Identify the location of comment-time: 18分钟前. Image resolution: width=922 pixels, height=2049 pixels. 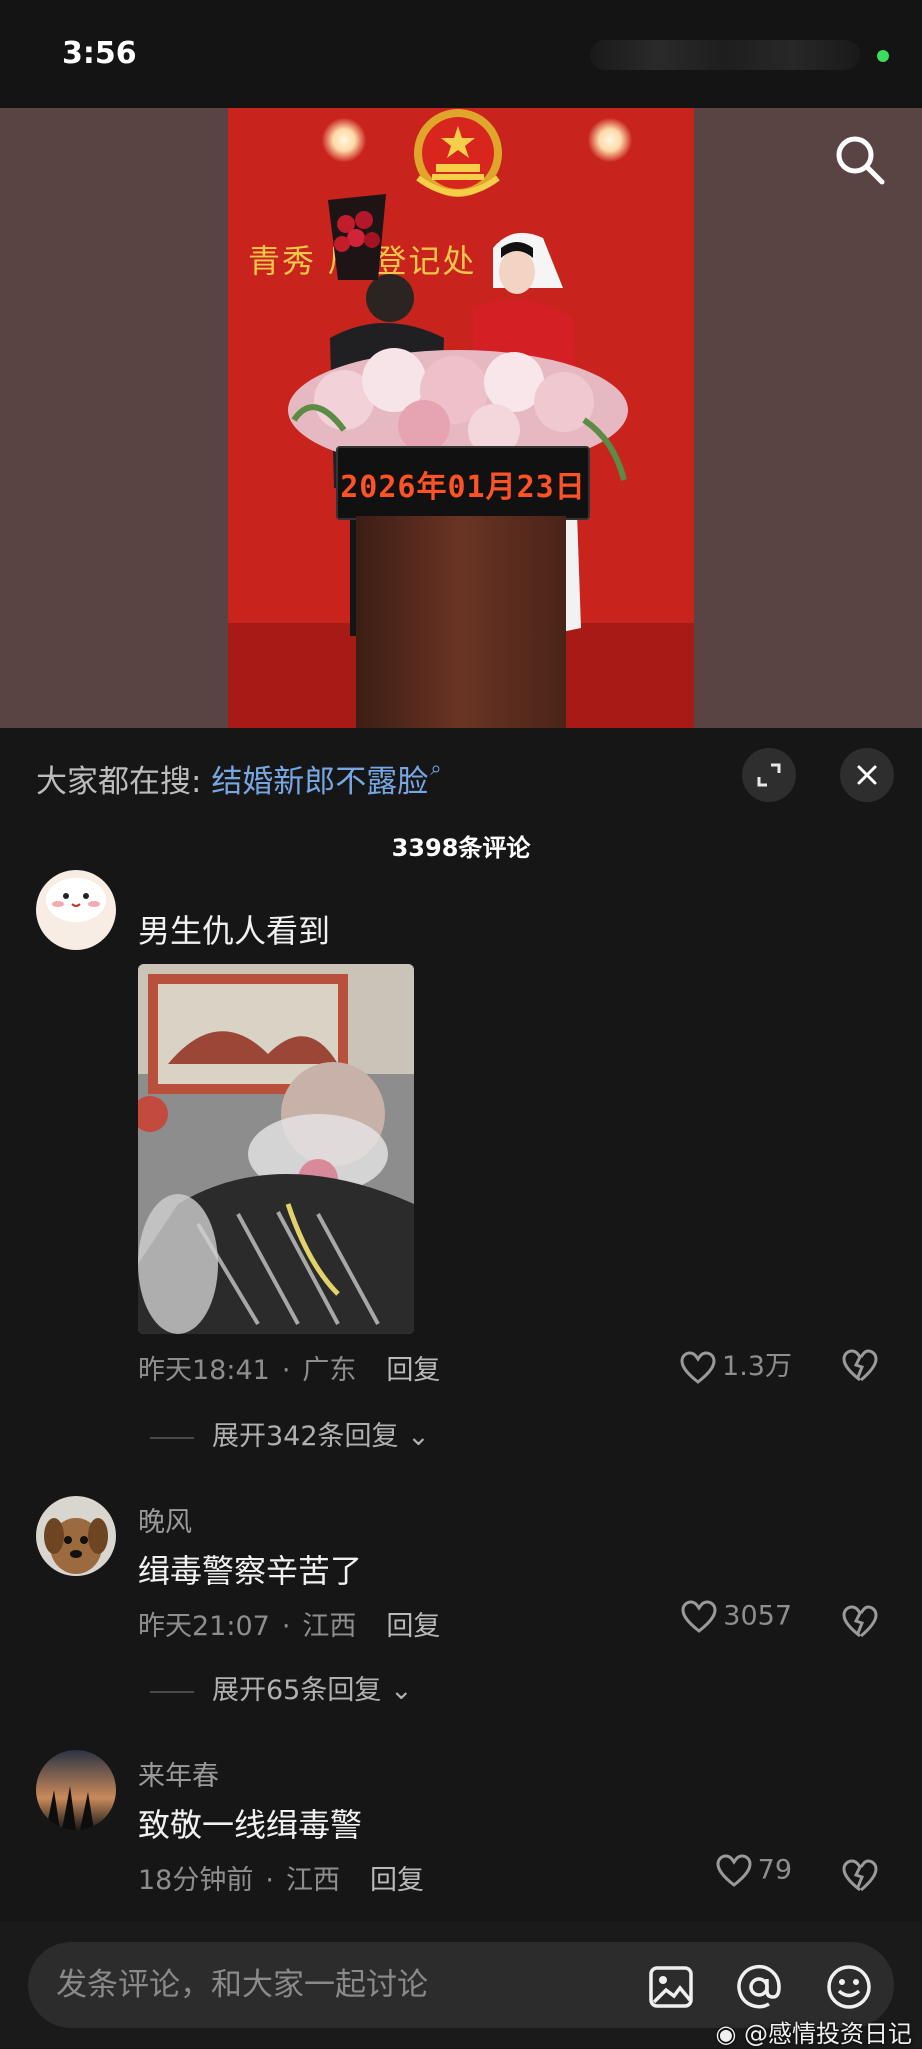
(196, 1880).